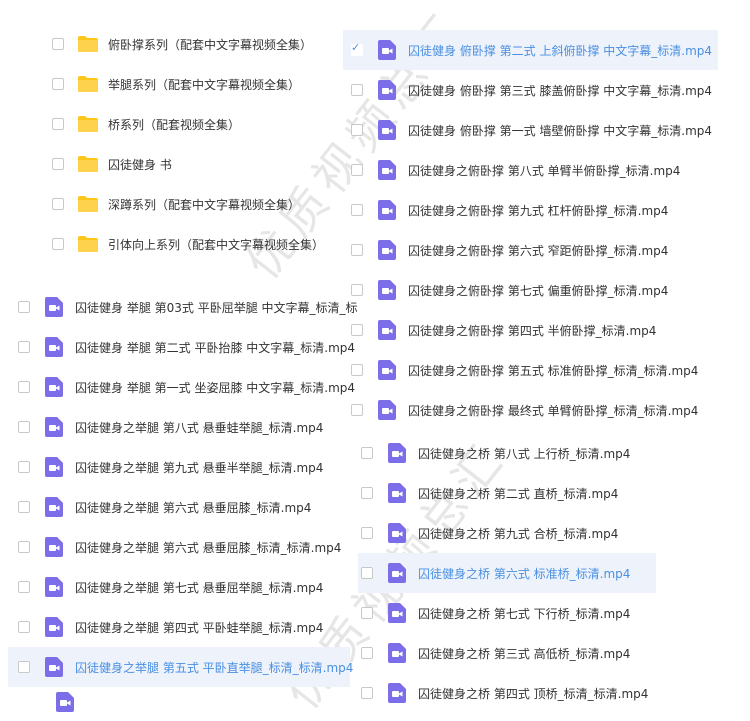 Image resolution: width=750 pixels, height=721 pixels. What do you see at coordinates (560, 90) in the screenshot?
I see `file-name: 囚徒健身 俯卧撑 第三式 膝盖俯卧撑 中文字幕_标清.mp4` at bounding box center [560, 90].